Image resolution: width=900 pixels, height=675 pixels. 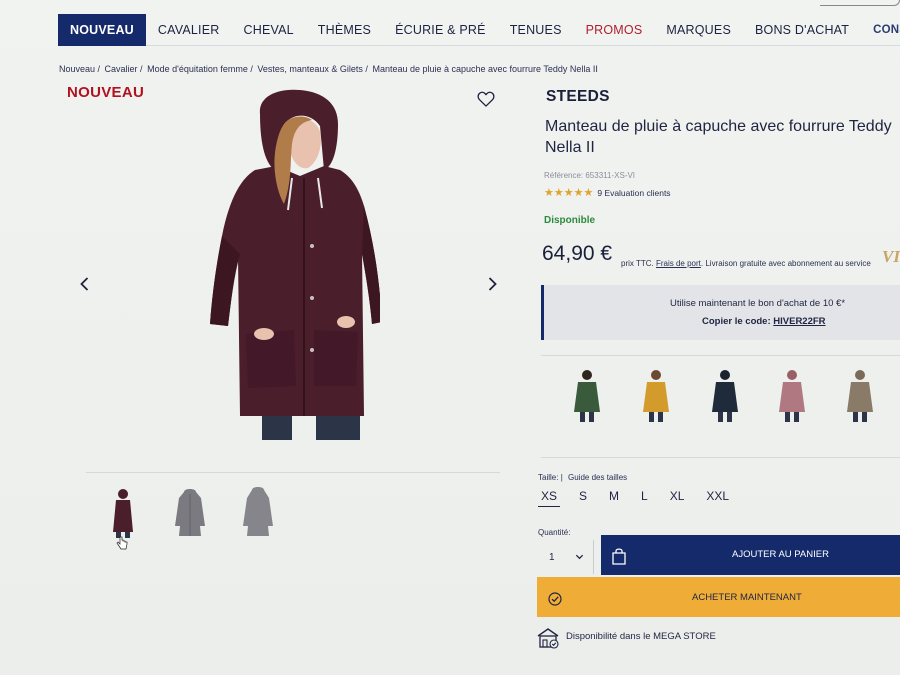 I want to click on voucher-code-label: Copier le code:, so click(x=736, y=321).